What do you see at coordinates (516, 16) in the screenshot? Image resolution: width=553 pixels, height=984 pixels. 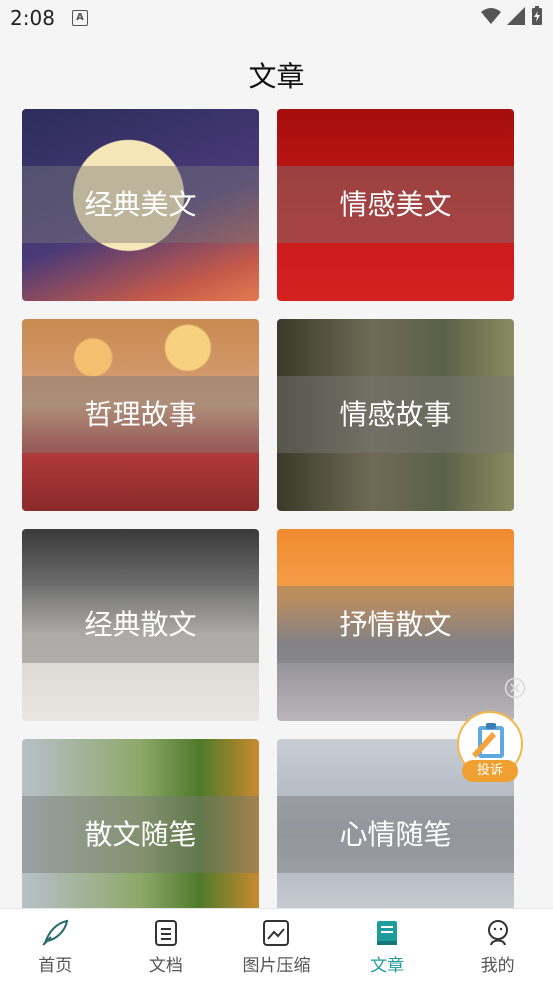 I see `signal-icon` at bounding box center [516, 16].